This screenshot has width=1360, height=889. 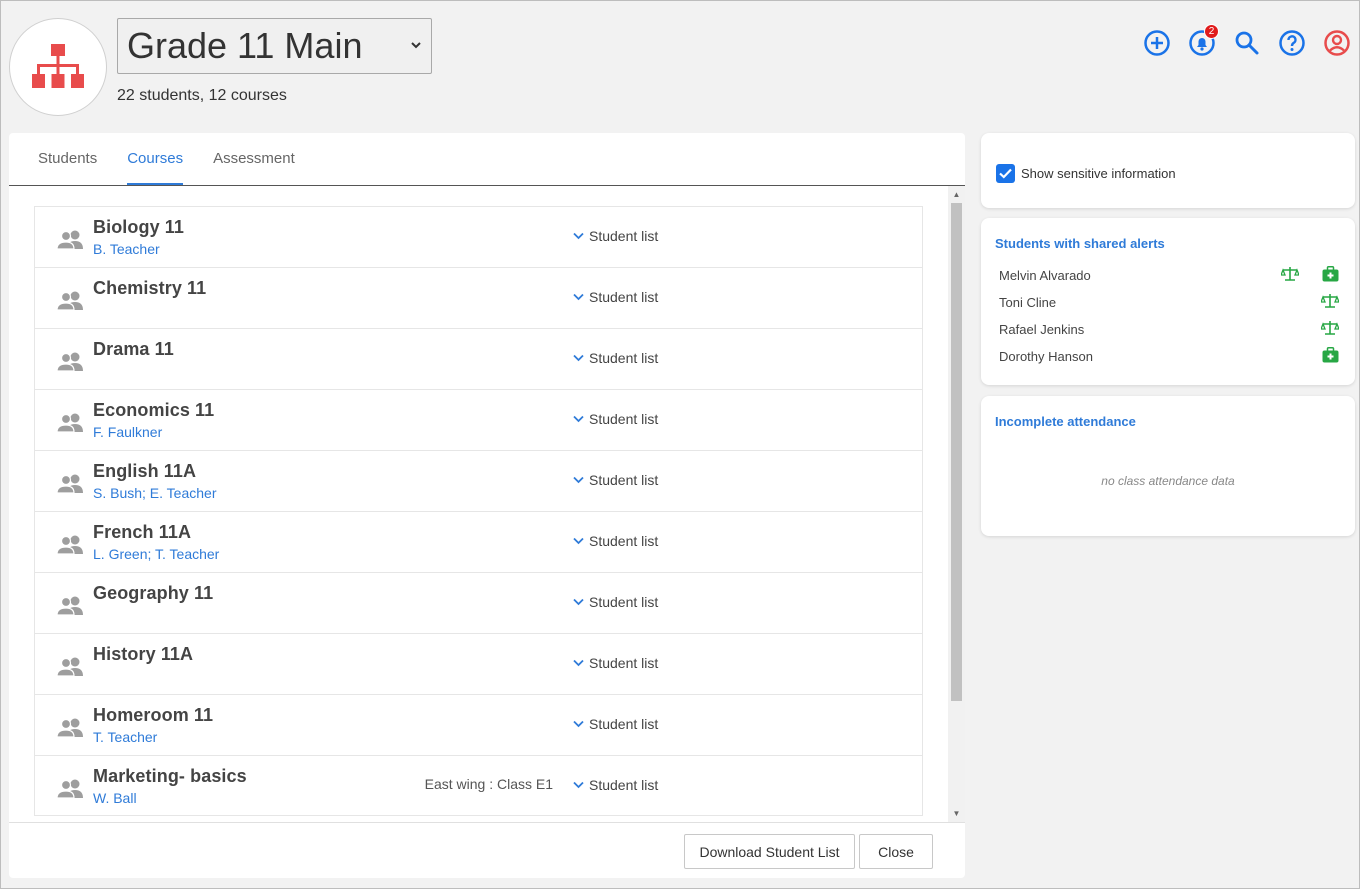 I want to click on course-name: Homeroom 11, so click(x=153, y=715).